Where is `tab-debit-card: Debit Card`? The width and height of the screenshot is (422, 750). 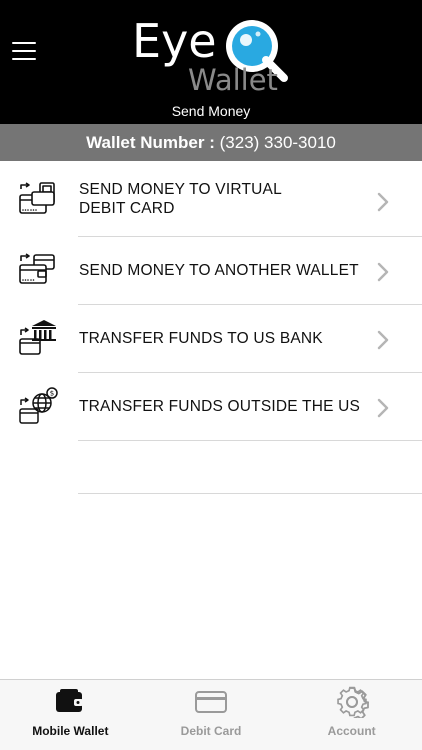 tab-debit-card: Debit Card is located at coordinates (211, 715).